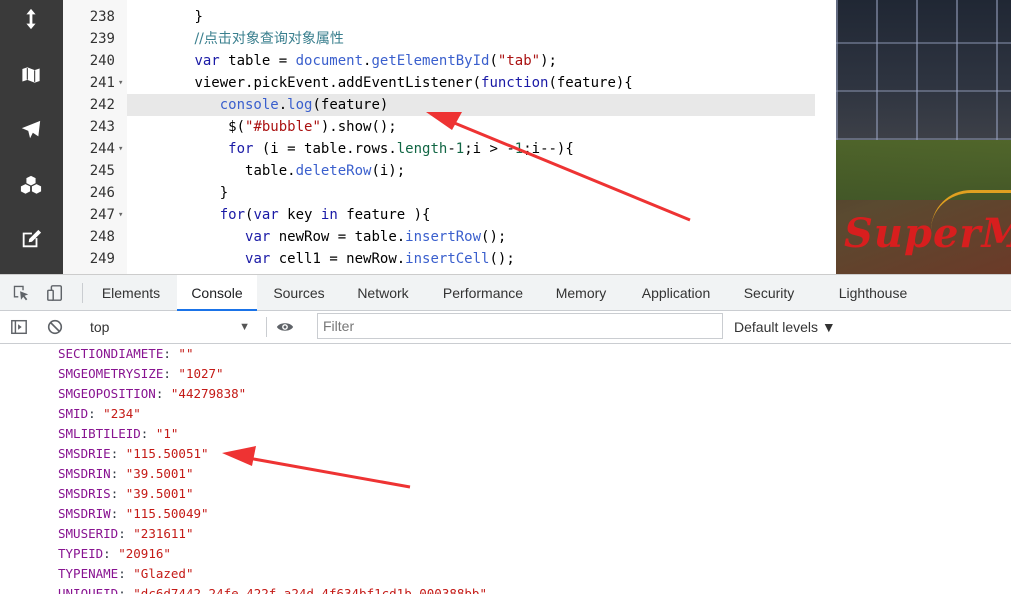 The image size is (1011, 594). Describe the element at coordinates (102, 215) in the screenshot. I see `line-number: 247` at that location.